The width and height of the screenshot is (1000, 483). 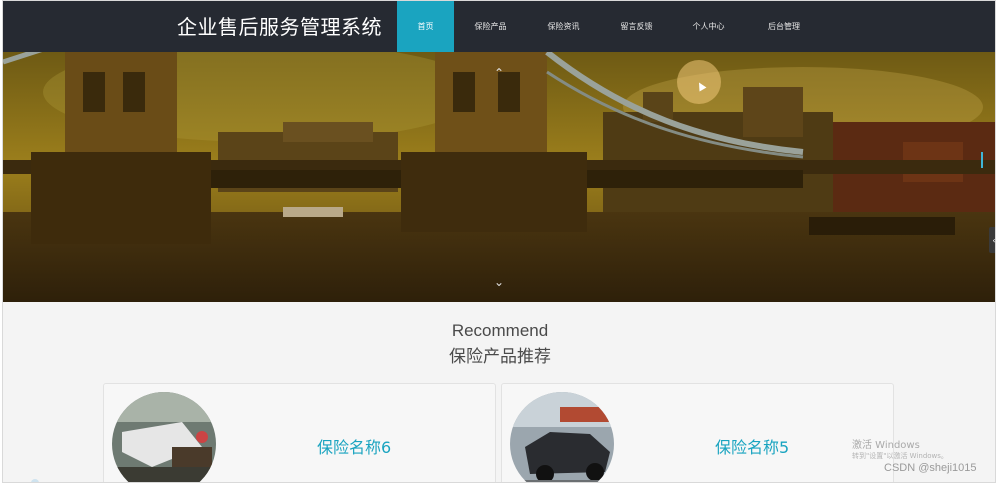 I want to click on csdn-watermark: CSDN @sheji1015, so click(x=930, y=468).